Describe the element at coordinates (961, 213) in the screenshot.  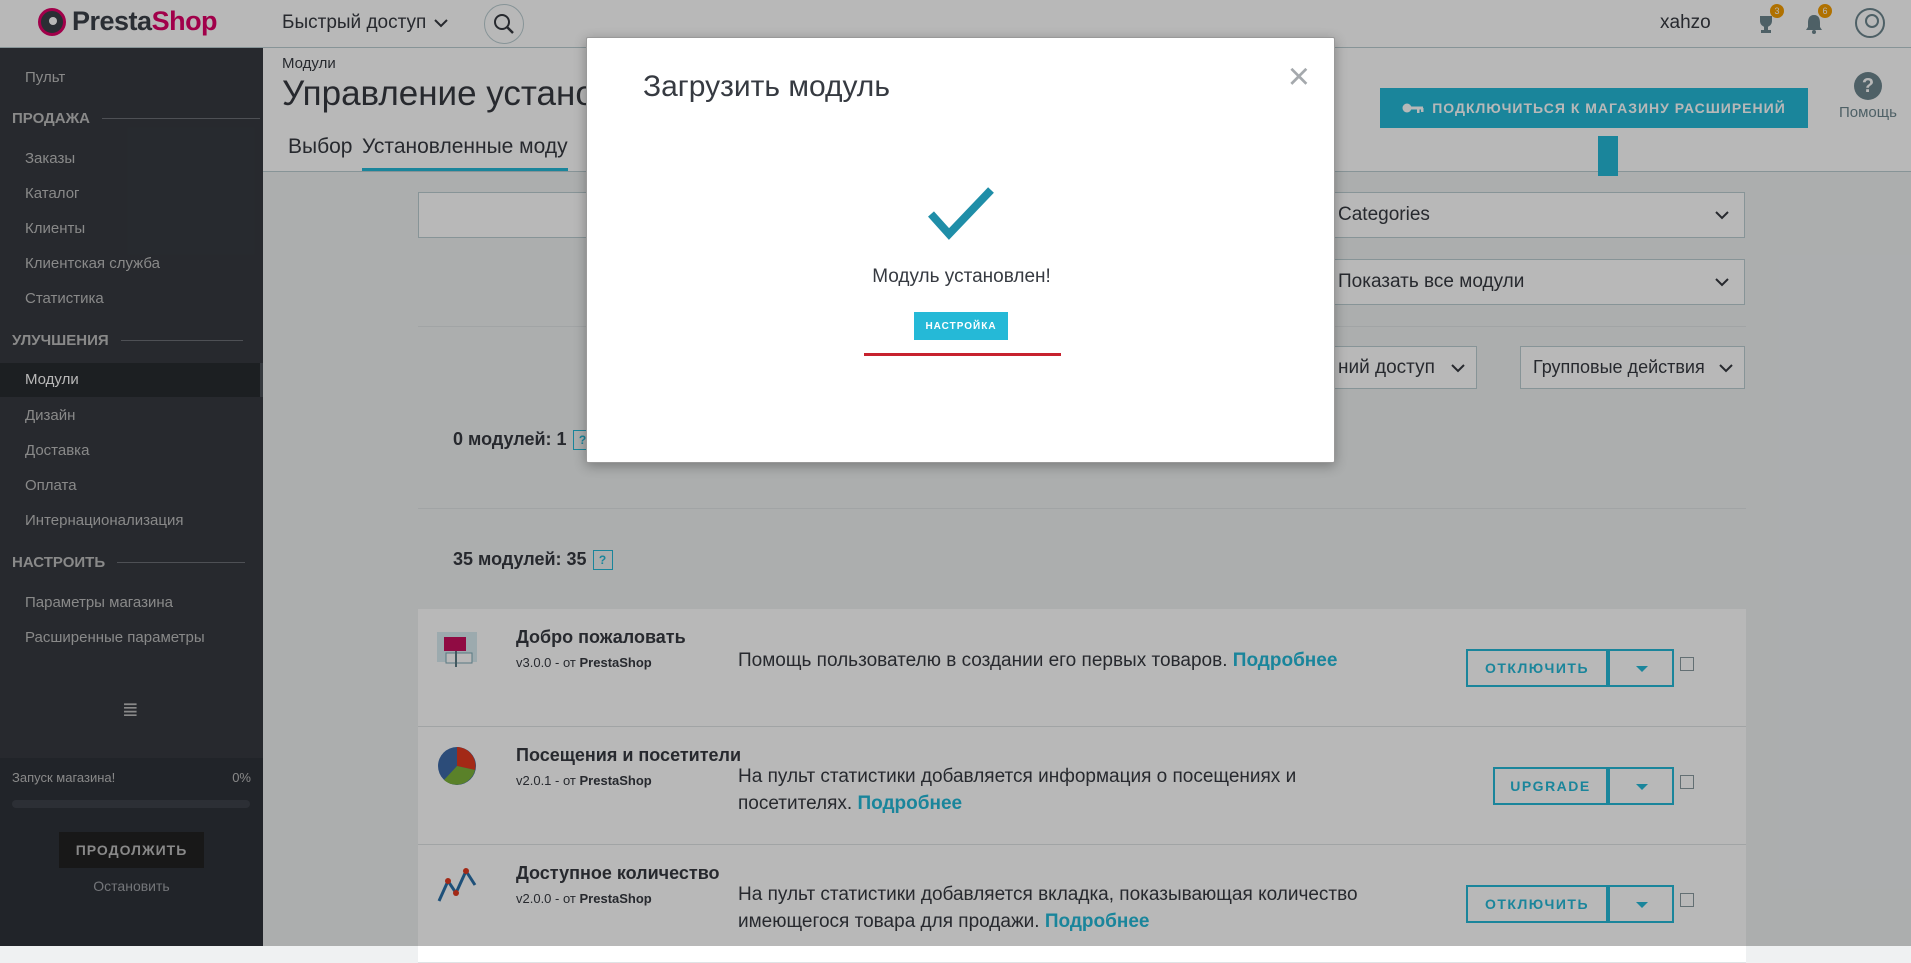
I see `checkmark-icon` at that location.